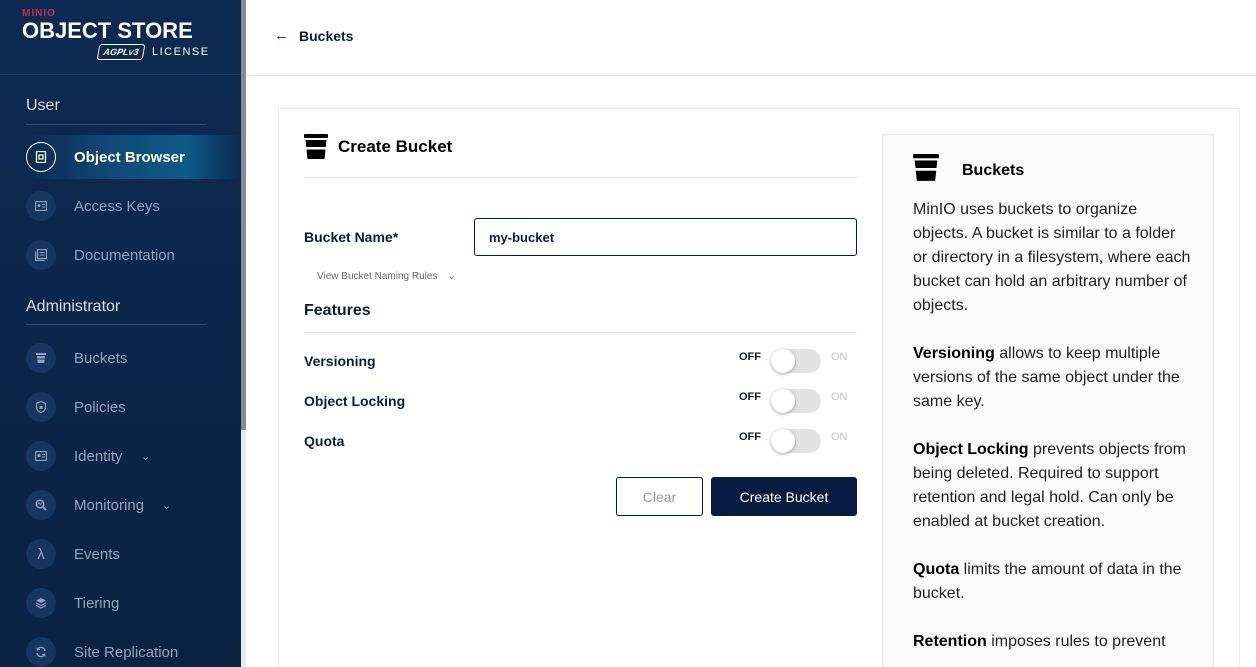  Describe the element at coordinates (181, 52) in the screenshot. I see `license-label: LICENSE` at that location.